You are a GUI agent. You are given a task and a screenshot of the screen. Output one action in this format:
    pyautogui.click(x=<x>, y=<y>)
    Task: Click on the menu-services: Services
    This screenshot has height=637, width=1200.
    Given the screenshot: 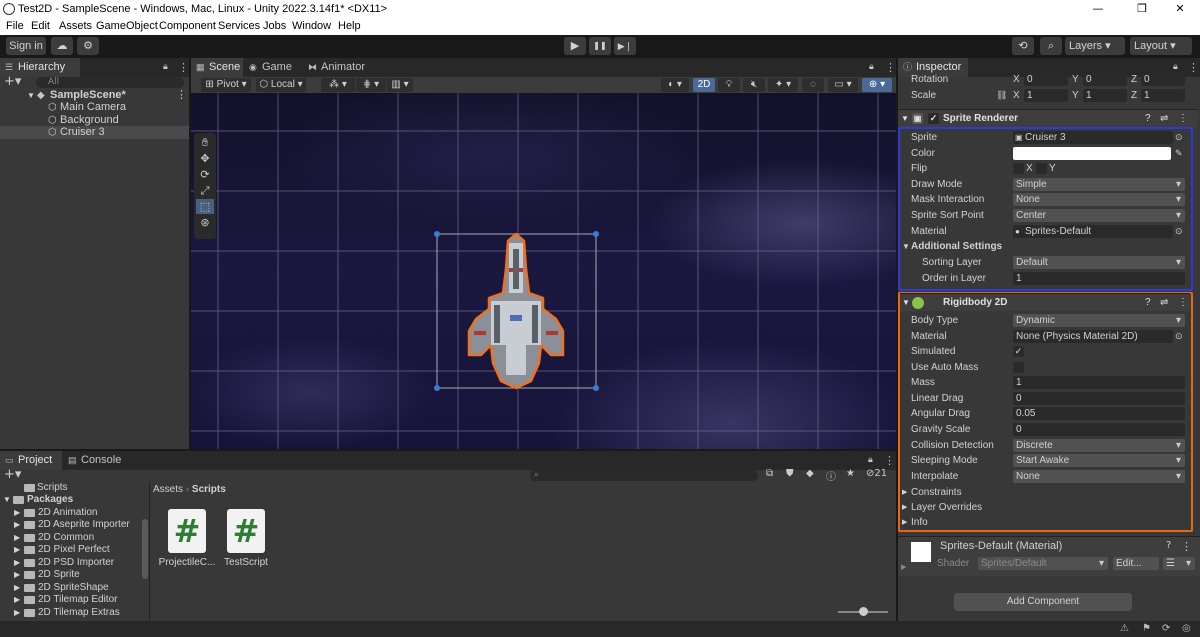 What is the action you would take?
    pyautogui.click(x=239, y=26)
    